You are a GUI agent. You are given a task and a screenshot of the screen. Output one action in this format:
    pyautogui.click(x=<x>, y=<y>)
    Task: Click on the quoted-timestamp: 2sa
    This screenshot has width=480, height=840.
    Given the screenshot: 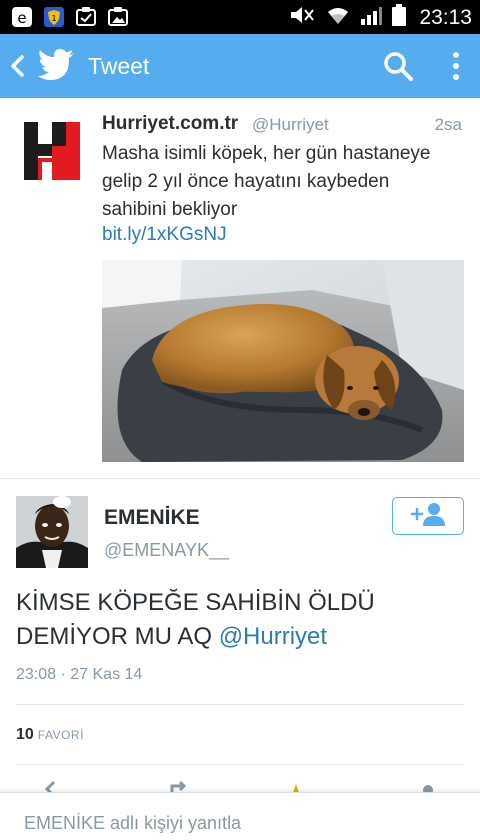 What is the action you would take?
    pyautogui.click(x=448, y=124)
    